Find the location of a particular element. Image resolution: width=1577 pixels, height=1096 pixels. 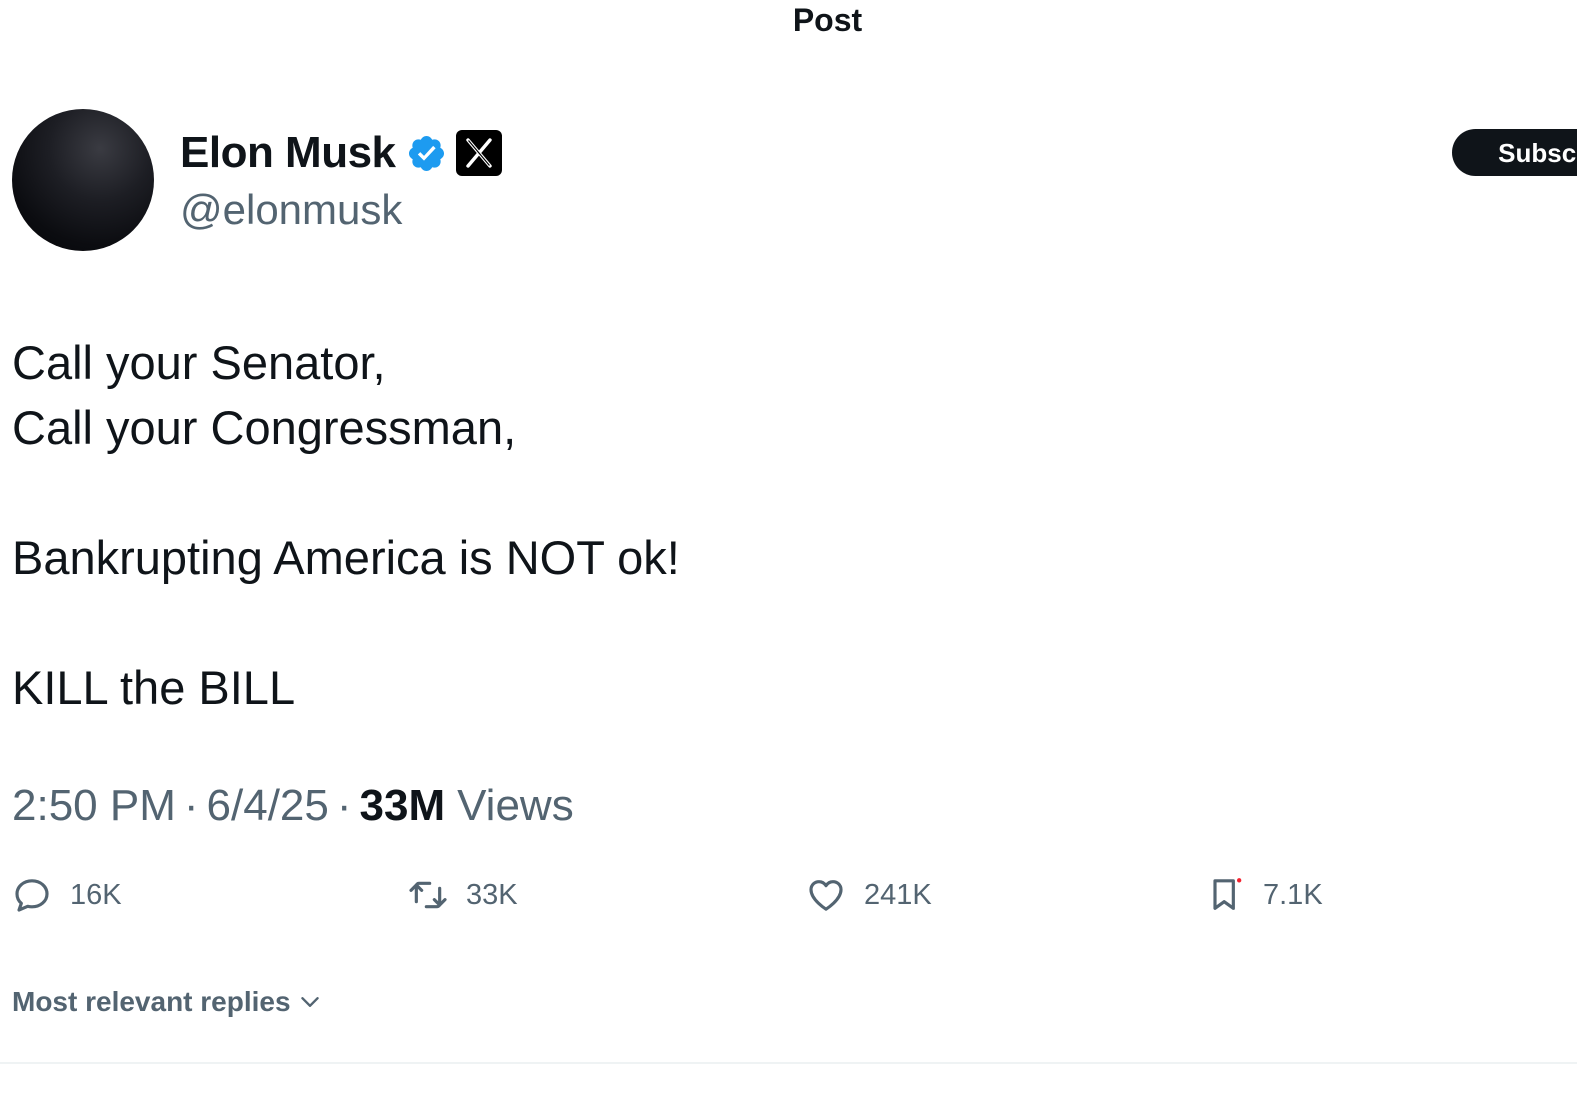

repost-count: 33K is located at coordinates (492, 894).